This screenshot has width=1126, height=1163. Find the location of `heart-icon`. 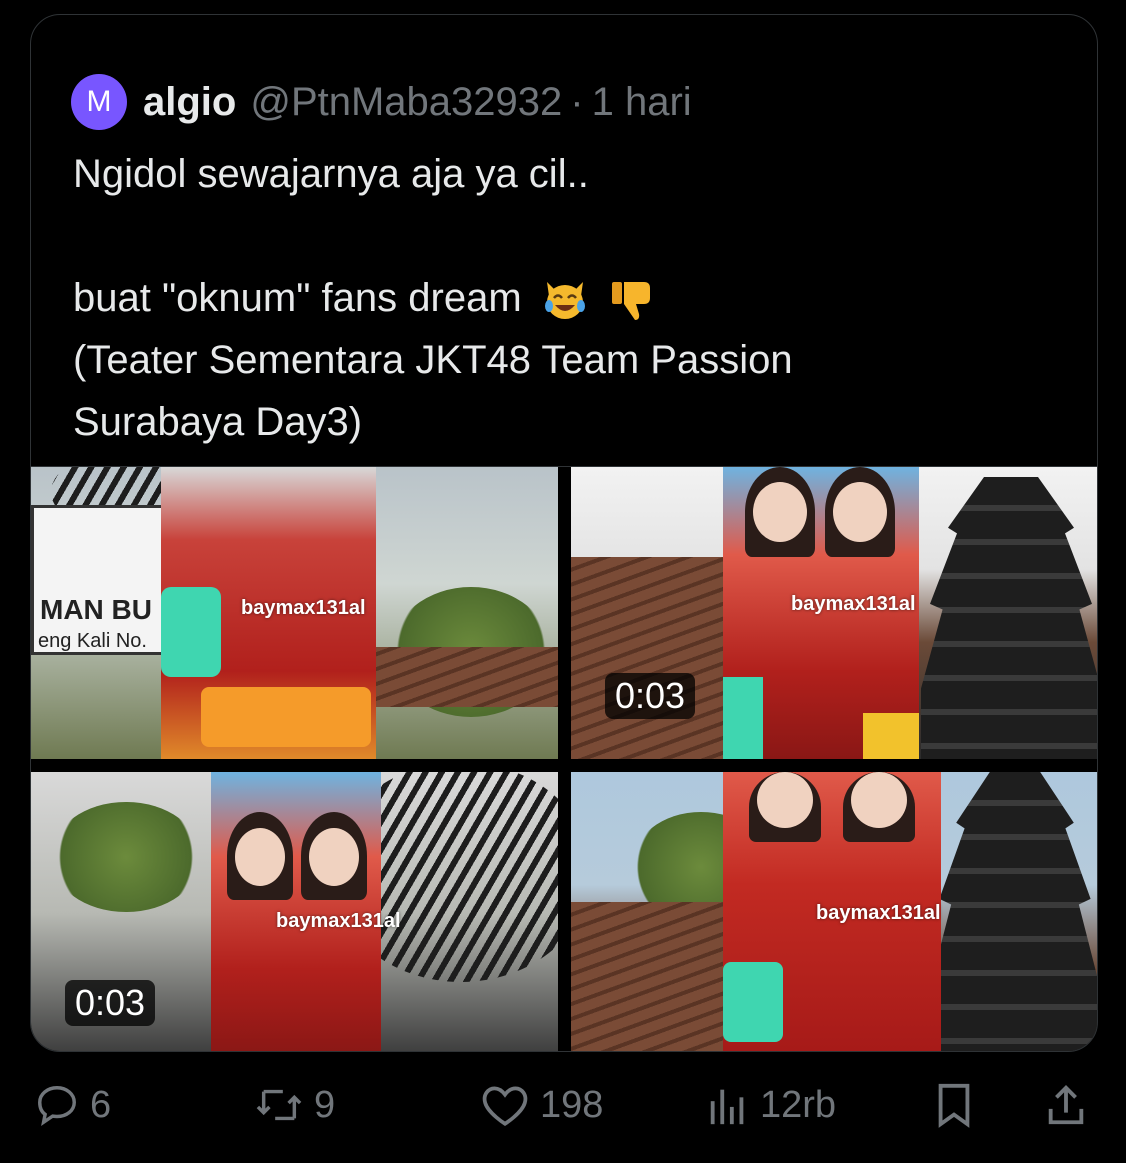

heart-icon is located at coordinates (505, 1106).